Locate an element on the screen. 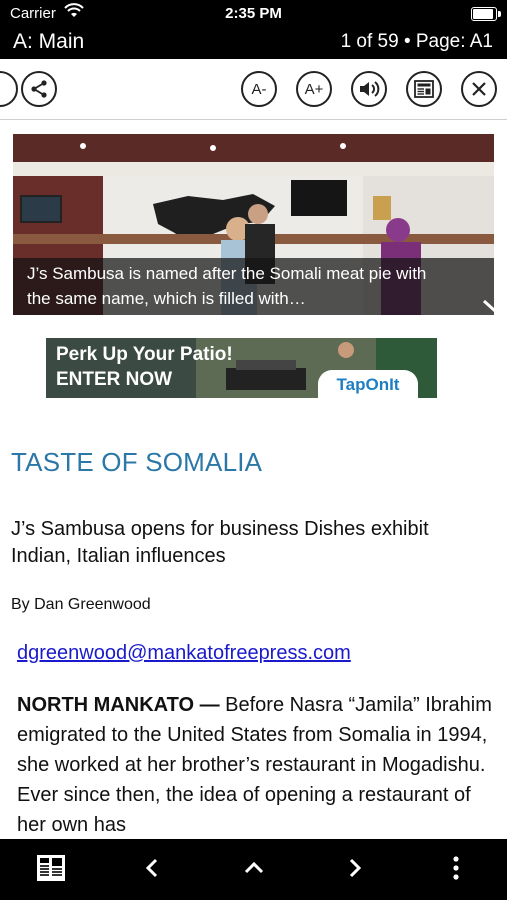 The width and height of the screenshot is (507, 900). up-button is located at coordinates (254, 870).